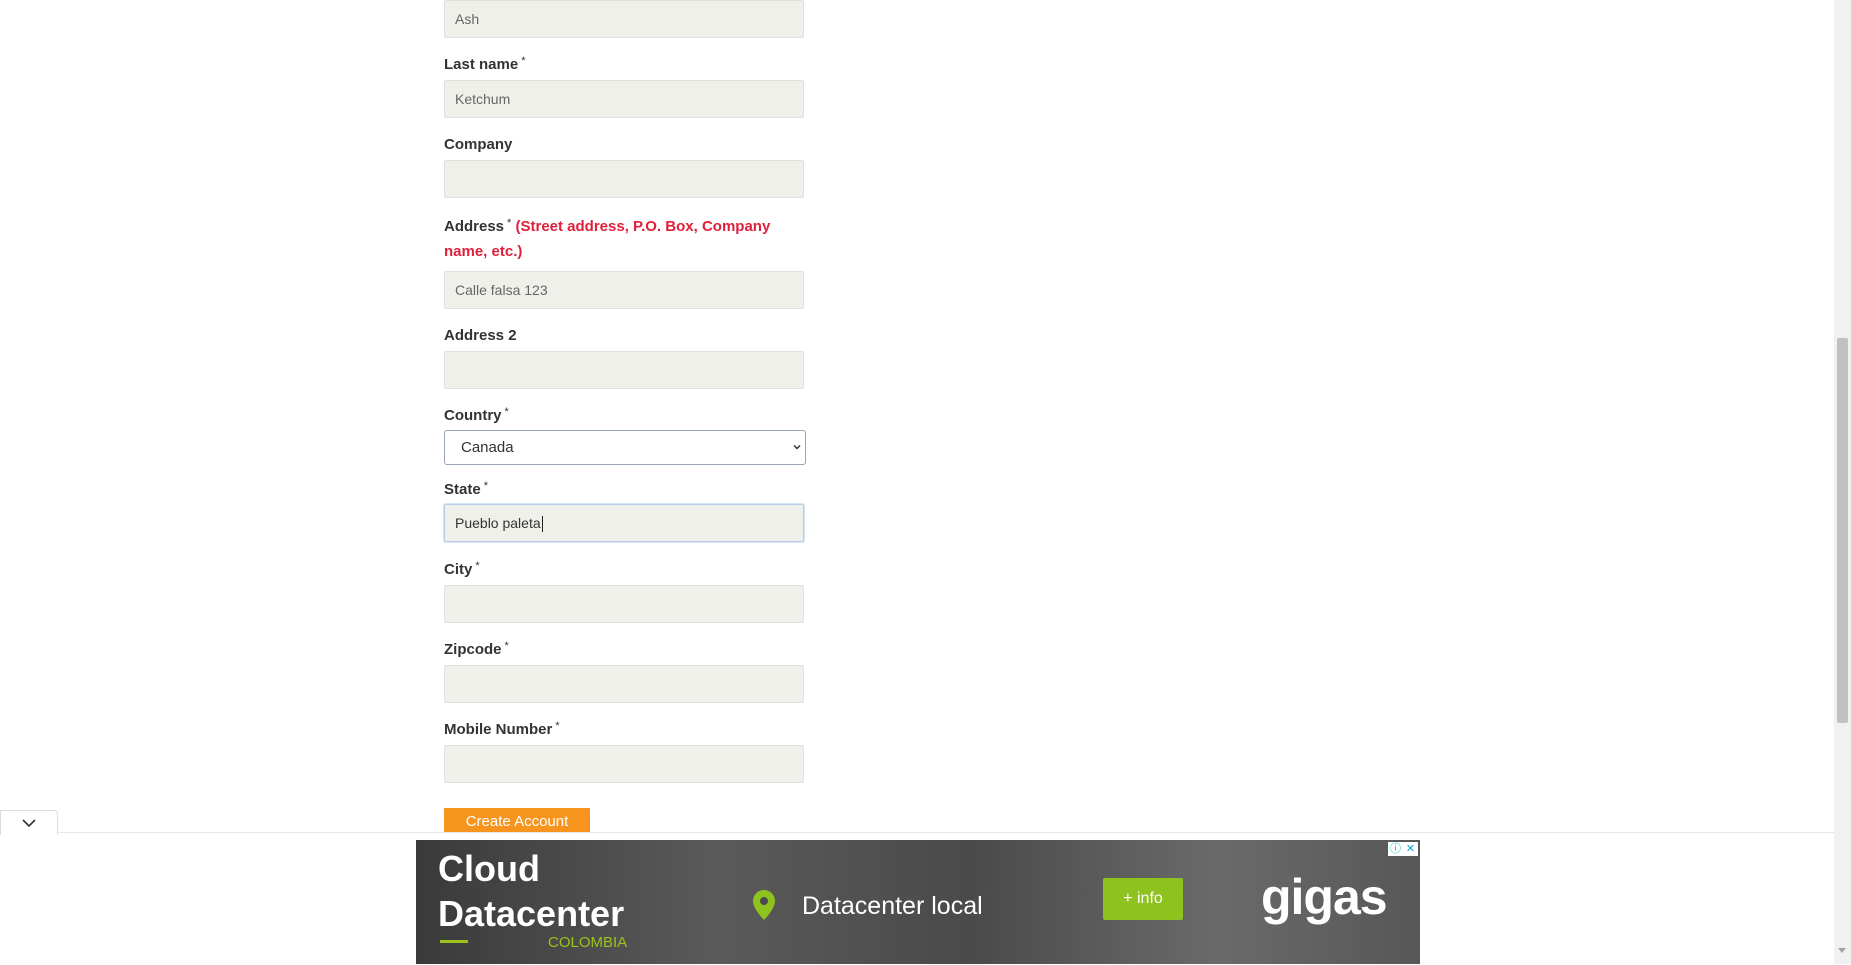  What do you see at coordinates (478, 144) in the screenshot?
I see `company-label: Company` at bounding box center [478, 144].